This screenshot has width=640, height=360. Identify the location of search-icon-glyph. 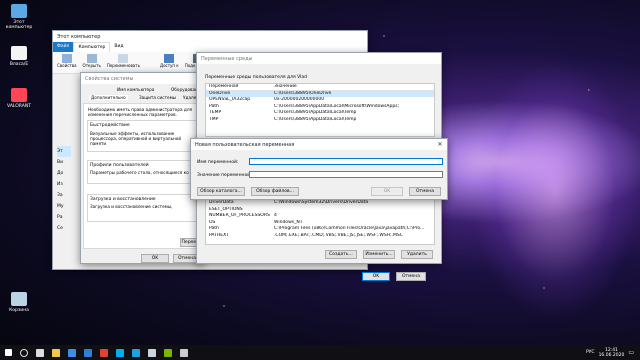
(24, 352).